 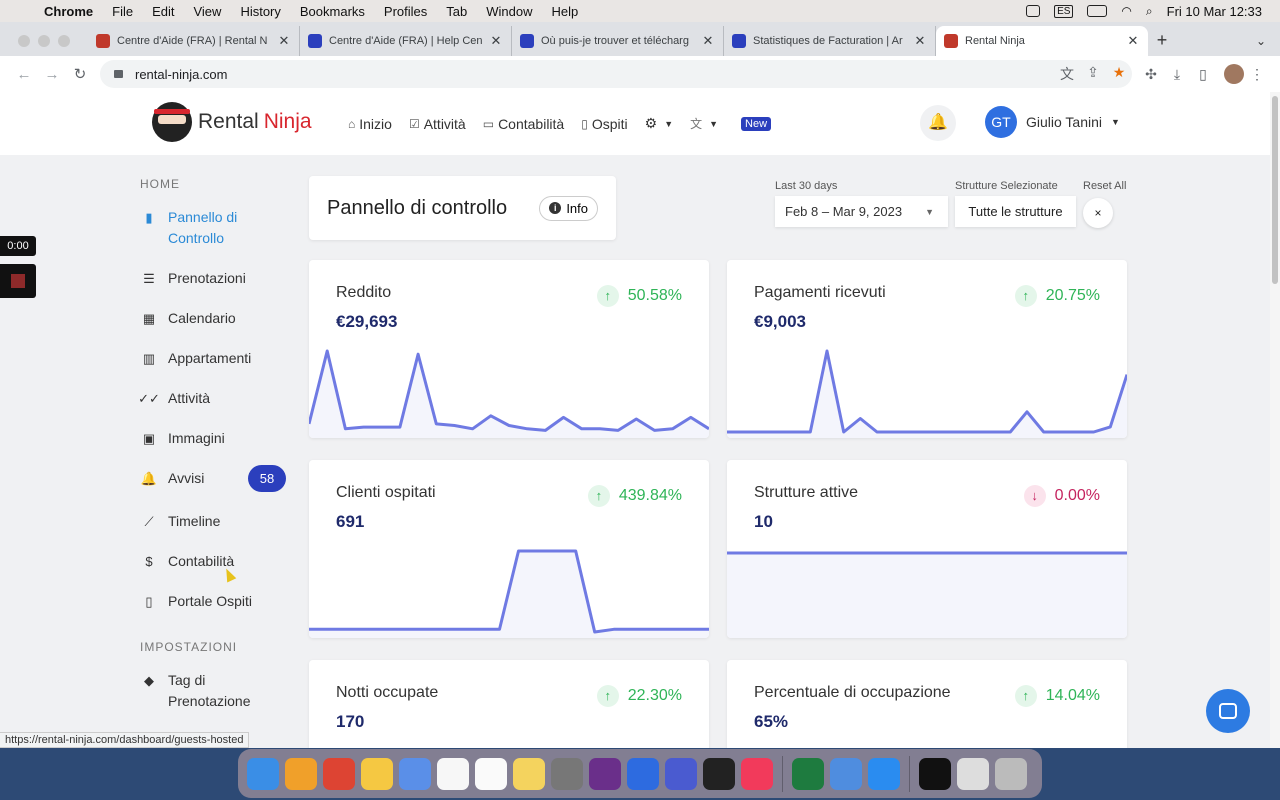 What do you see at coordinates (1033, 11) in the screenshot?
I see `screen-mirror-icon` at bounding box center [1033, 11].